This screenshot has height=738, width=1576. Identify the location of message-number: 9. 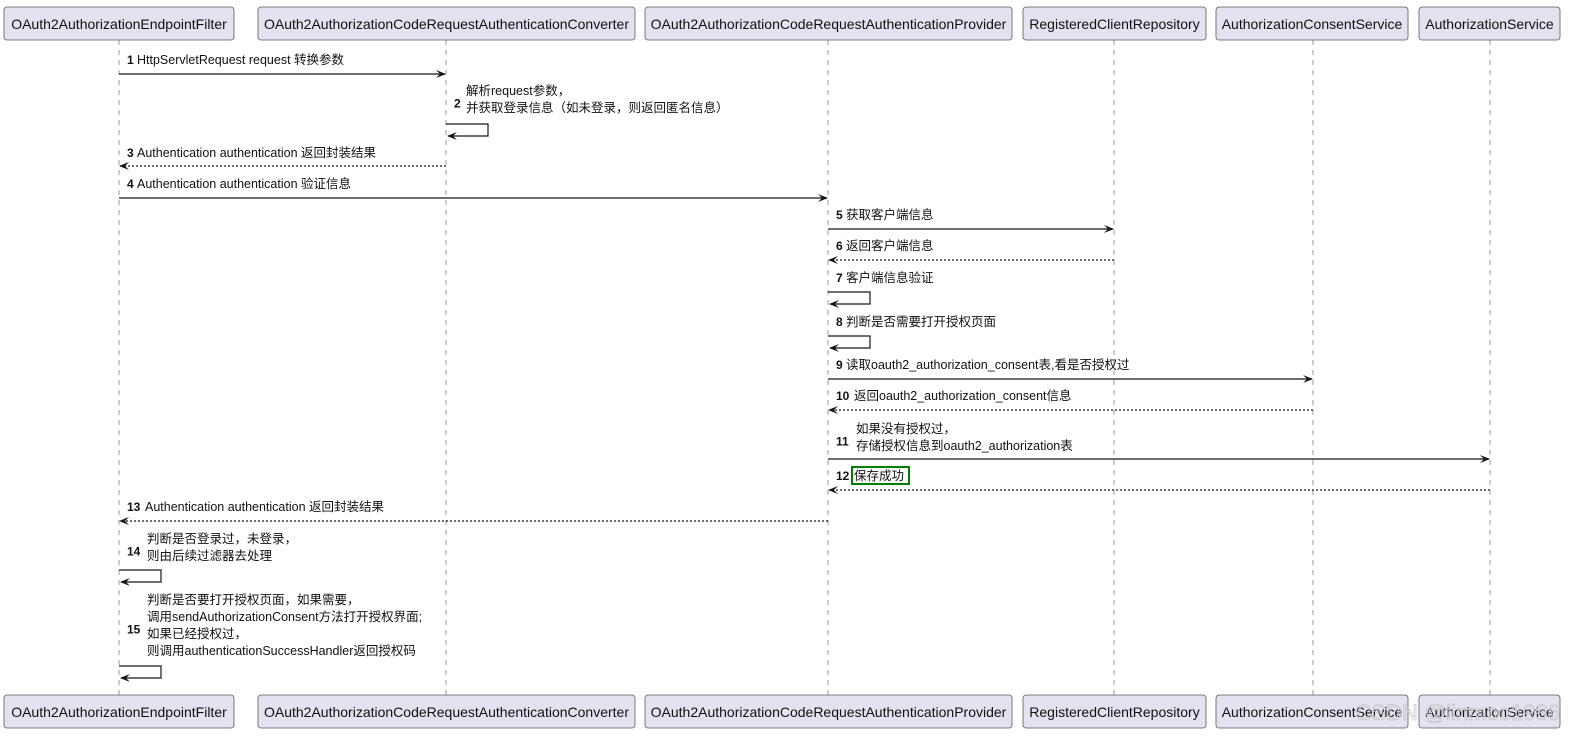
(839, 365).